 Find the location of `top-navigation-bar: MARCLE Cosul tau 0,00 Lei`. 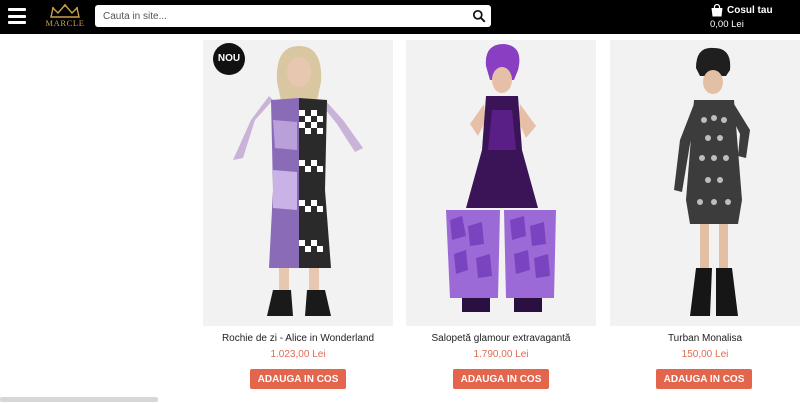

top-navigation-bar: MARCLE Cosul tau 0,00 Lei is located at coordinates (400, 17).